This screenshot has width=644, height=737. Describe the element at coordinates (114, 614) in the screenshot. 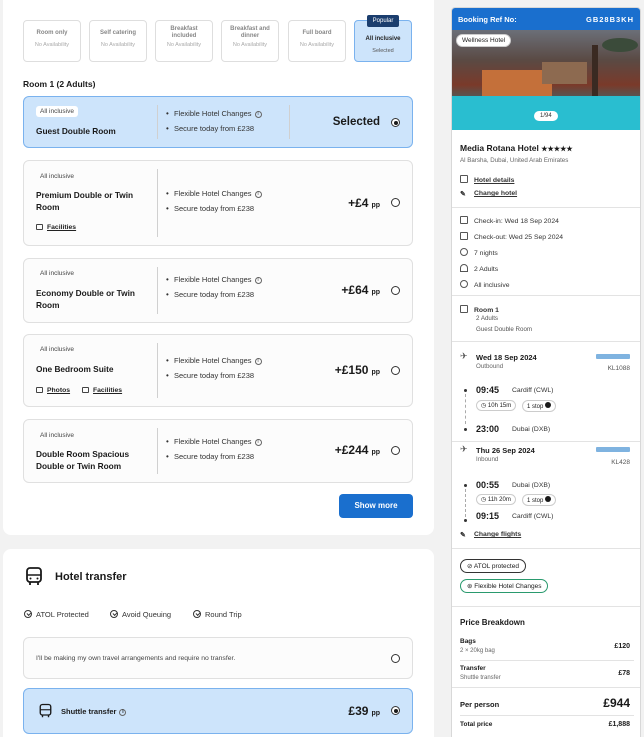

I see `check-icon` at that location.